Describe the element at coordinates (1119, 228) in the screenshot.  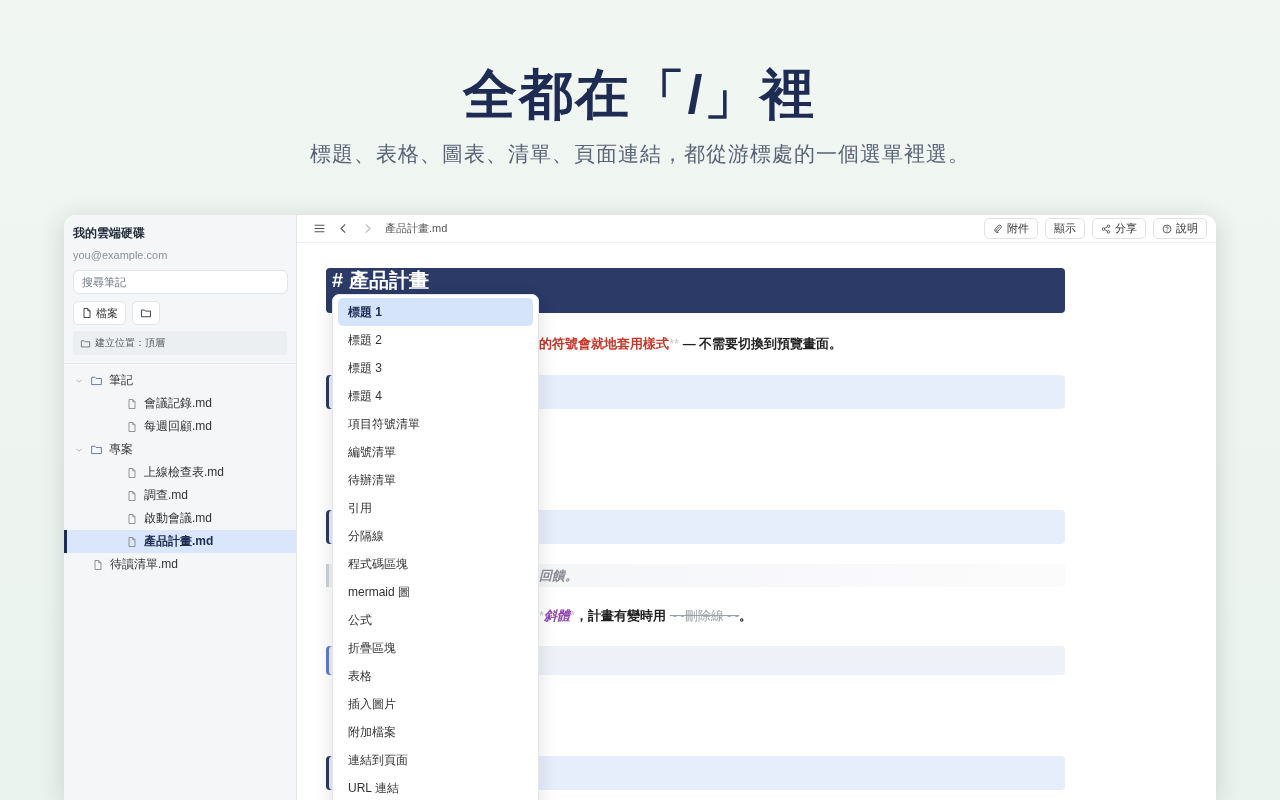
I see `share-button: 分享` at that location.